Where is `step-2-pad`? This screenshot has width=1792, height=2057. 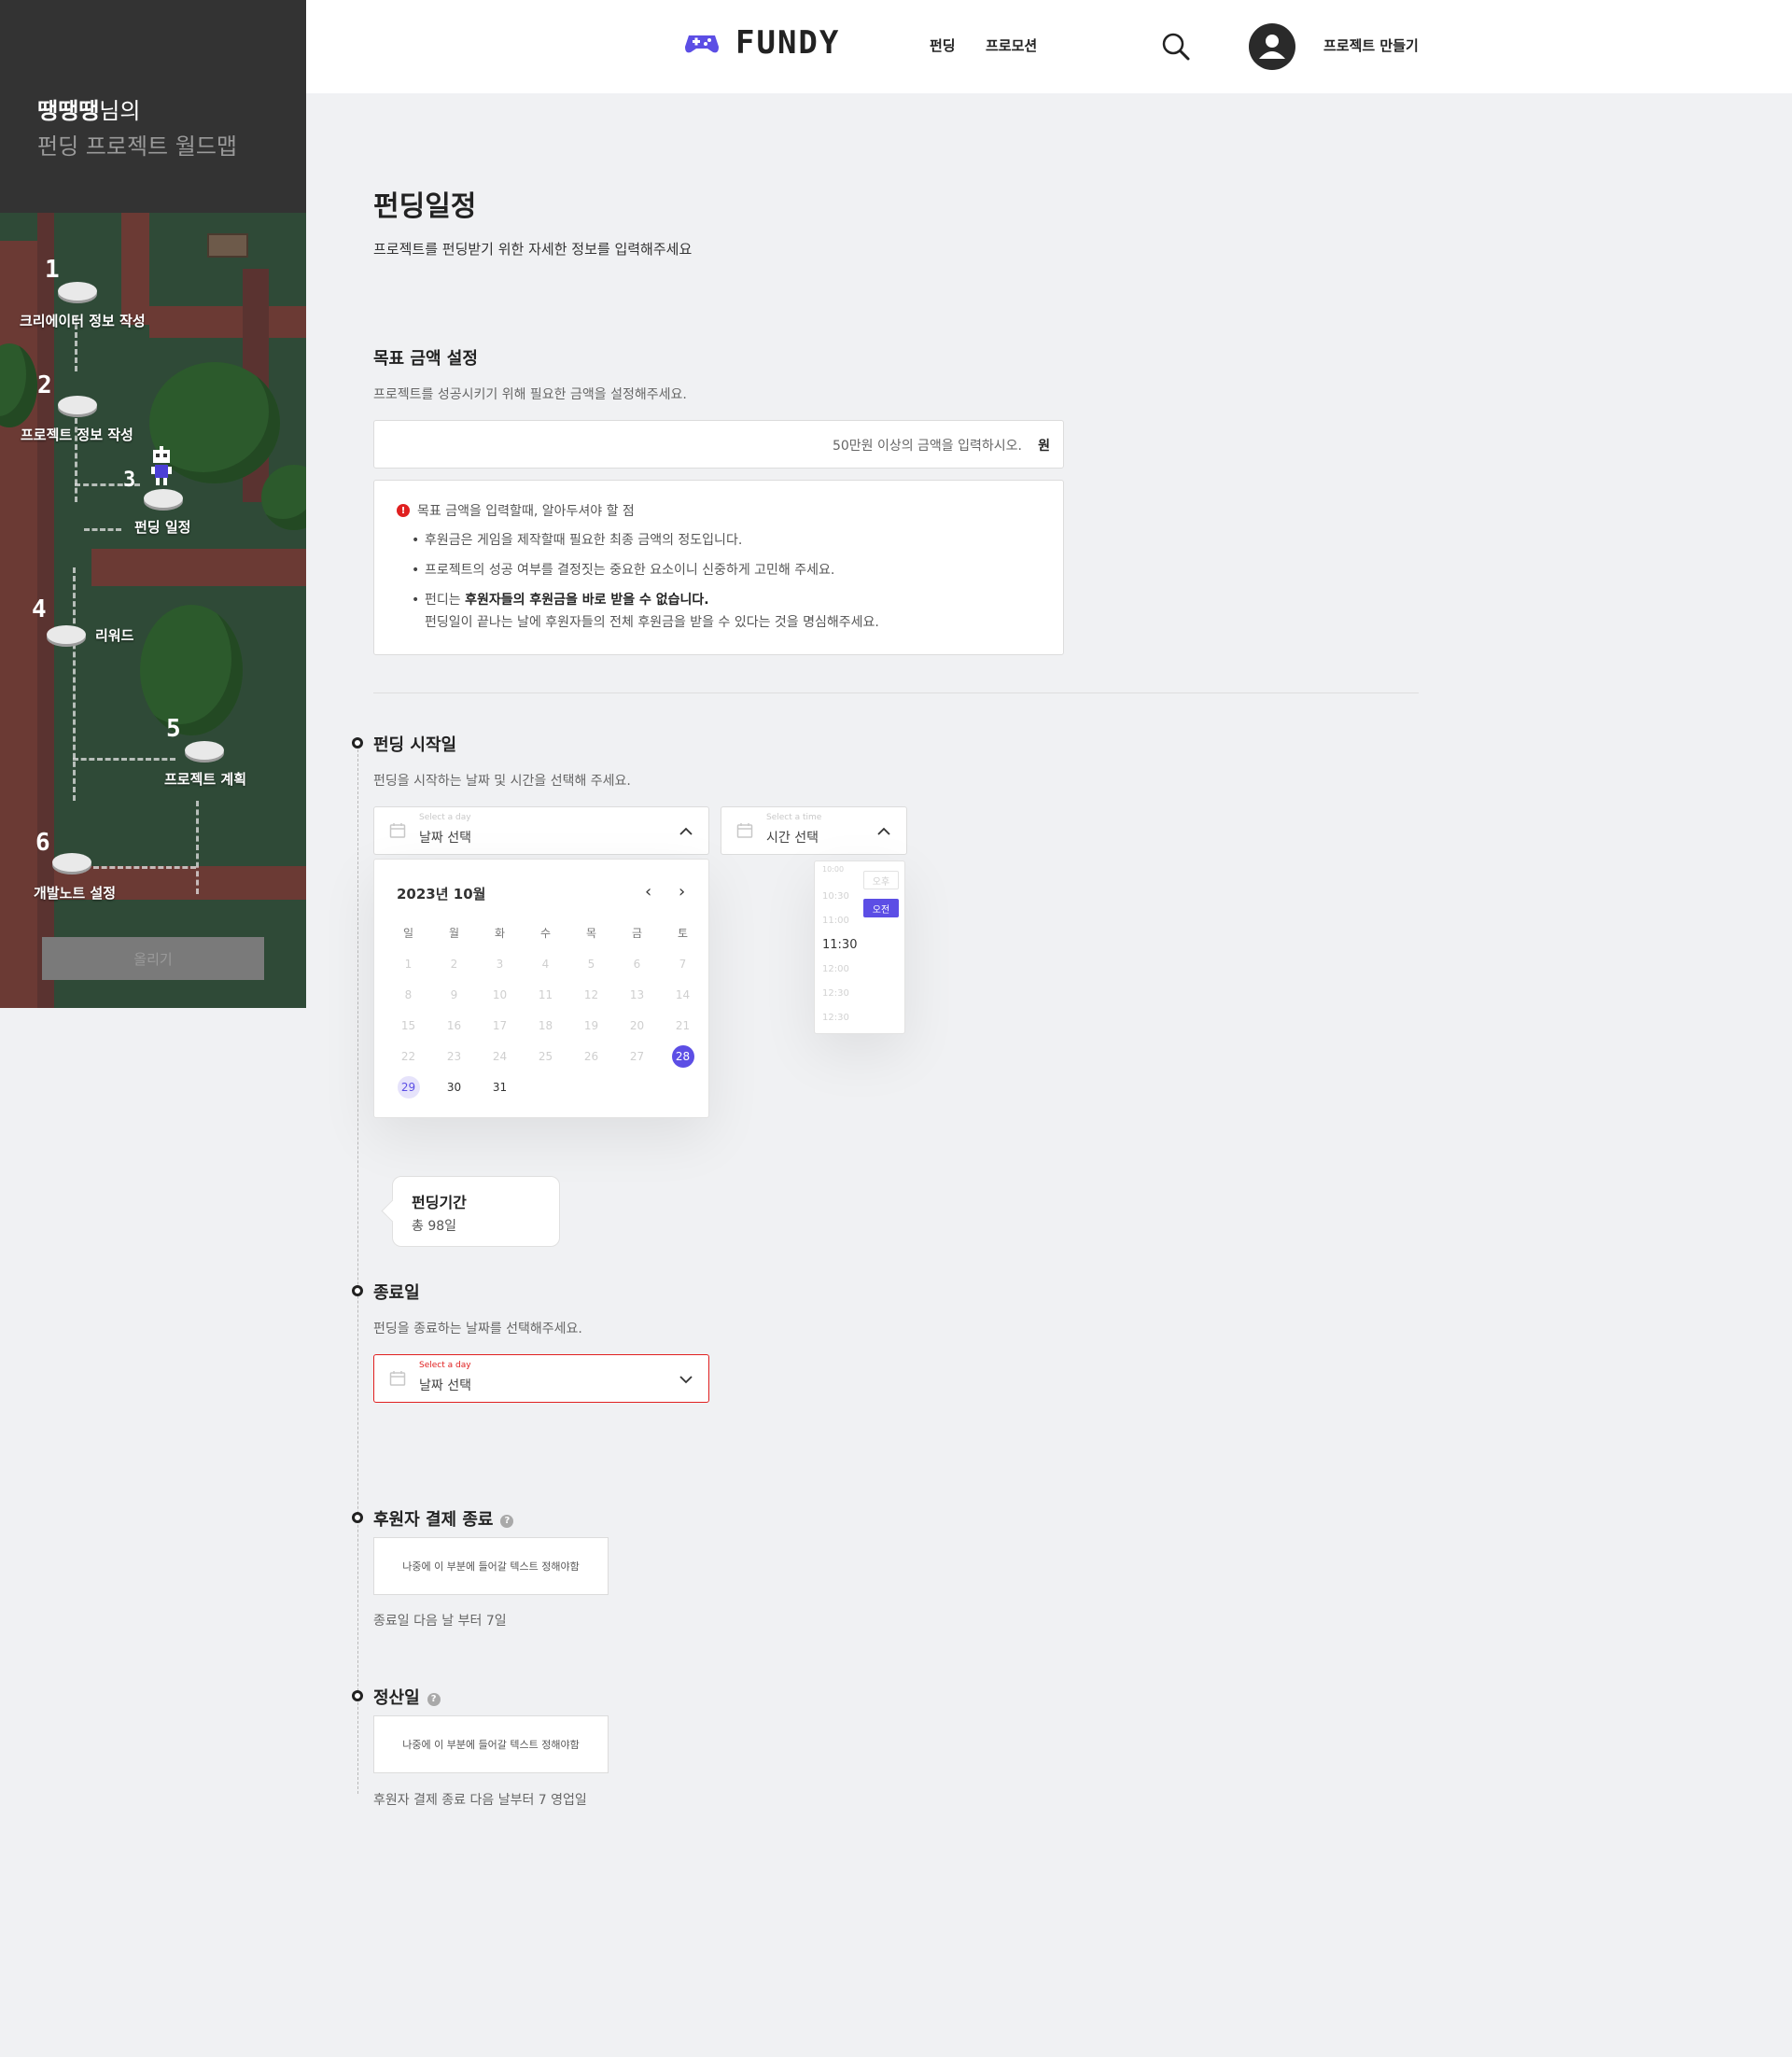 step-2-pad is located at coordinates (77, 405).